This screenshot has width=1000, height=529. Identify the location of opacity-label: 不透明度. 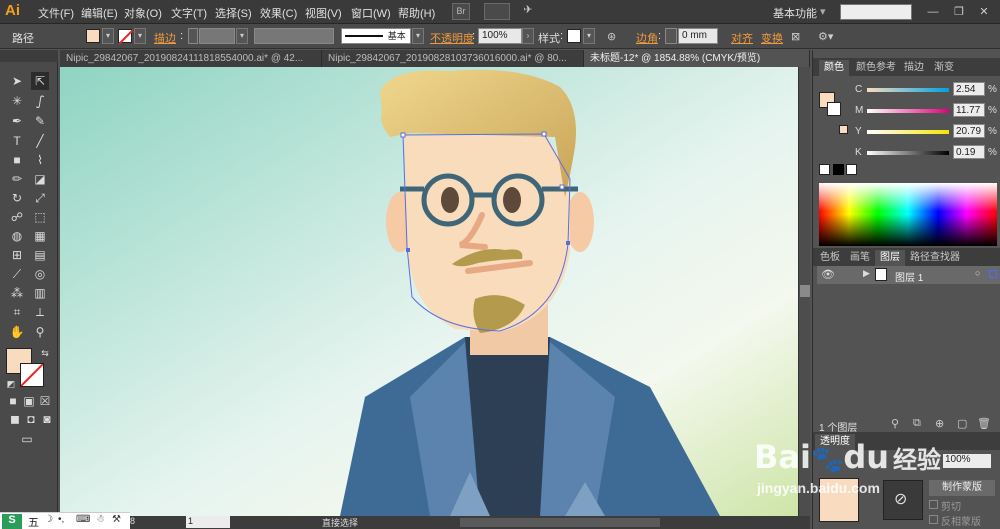
(452, 38).